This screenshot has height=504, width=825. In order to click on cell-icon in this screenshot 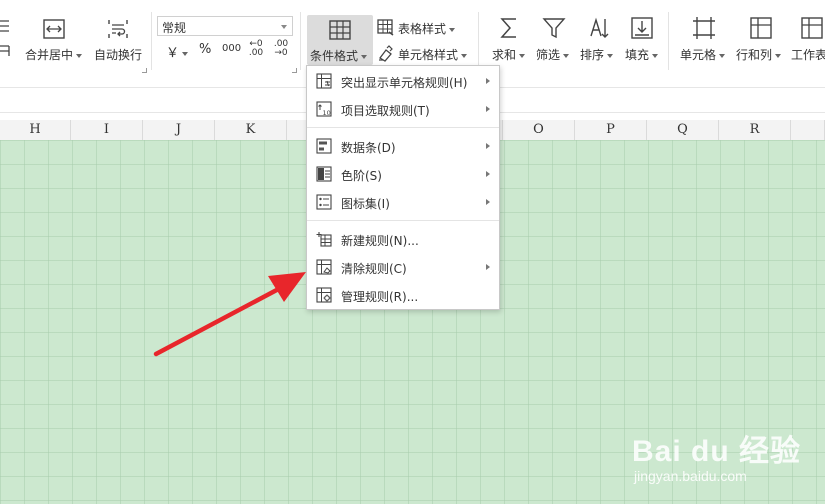, I will do `click(704, 28)`.